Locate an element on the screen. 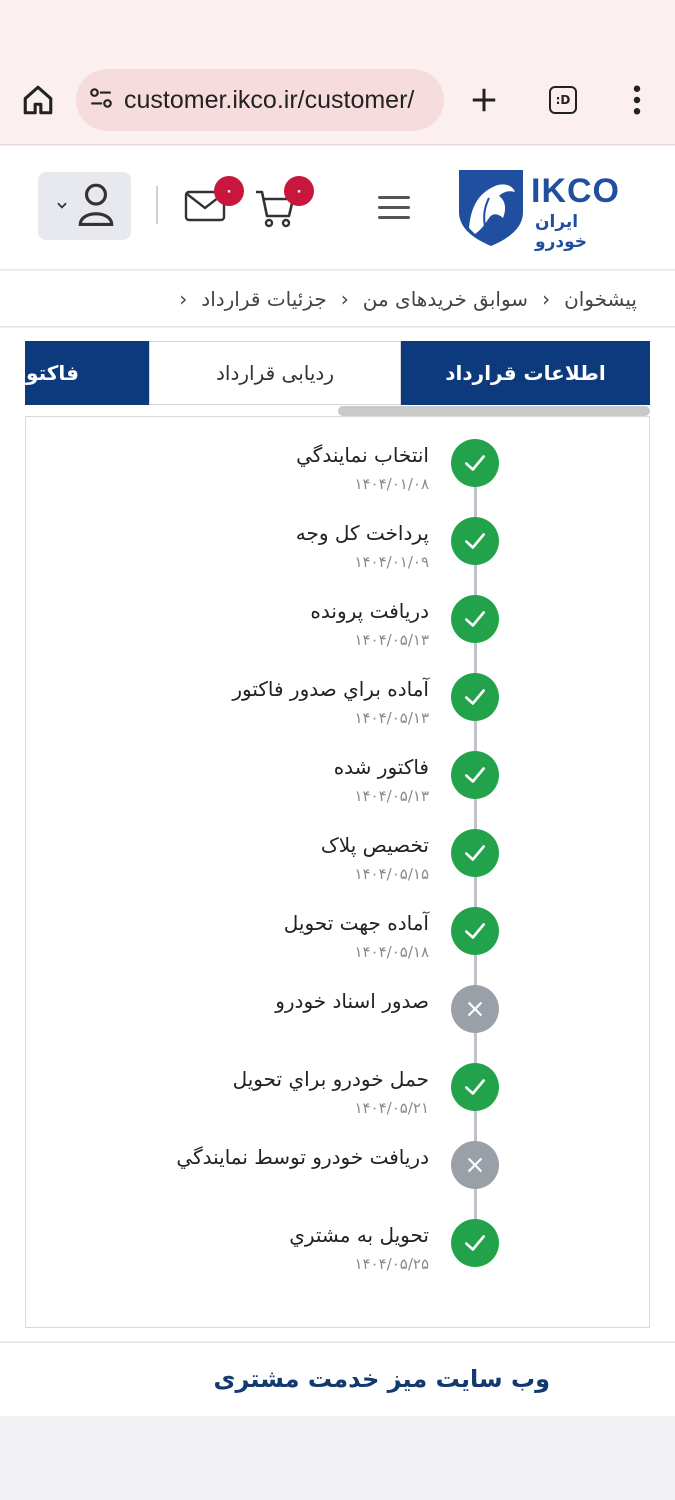  breadcrumb-item-dashboard: پیشخوان is located at coordinates (600, 299).